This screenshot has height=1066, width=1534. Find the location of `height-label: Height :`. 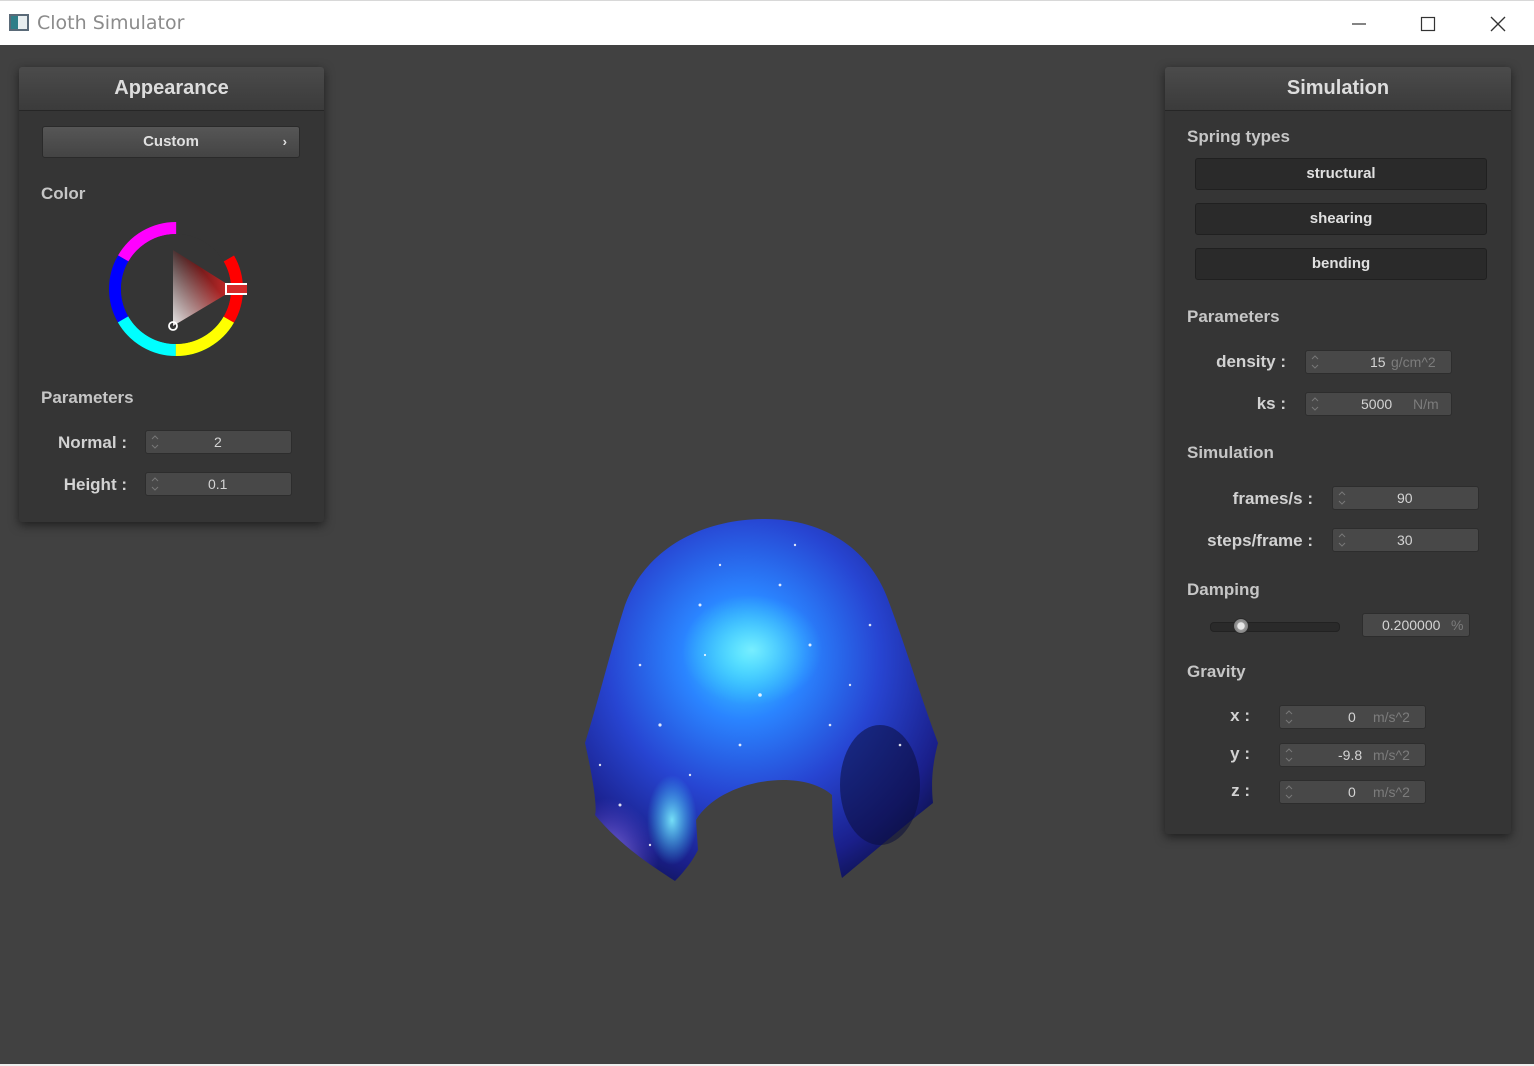

height-label: Height : is located at coordinates (95, 484).